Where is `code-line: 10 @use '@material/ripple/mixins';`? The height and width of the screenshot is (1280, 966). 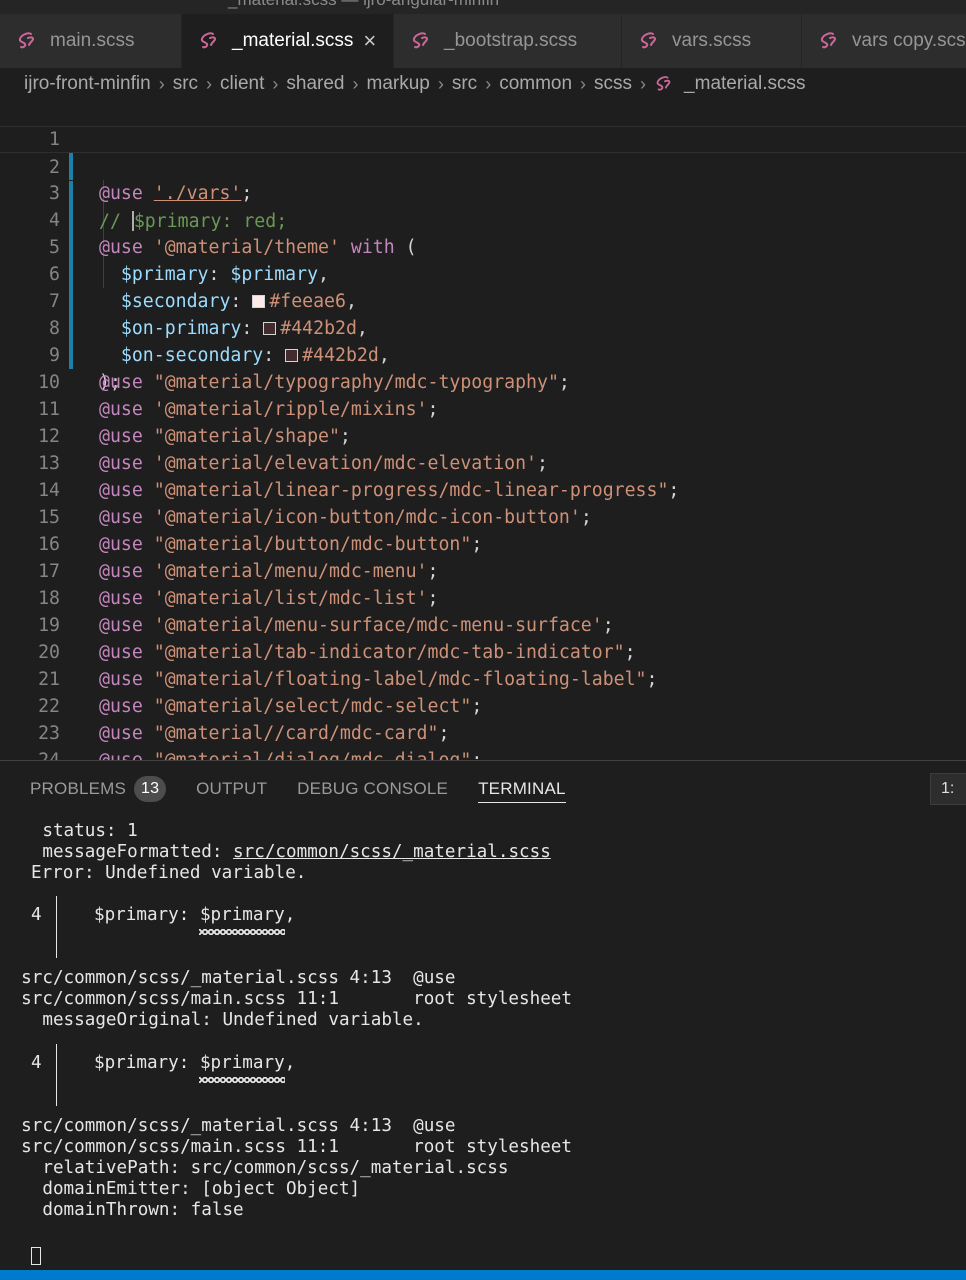
code-line: 10 @use '@material/ripple/mixins'; is located at coordinates (483, 381).